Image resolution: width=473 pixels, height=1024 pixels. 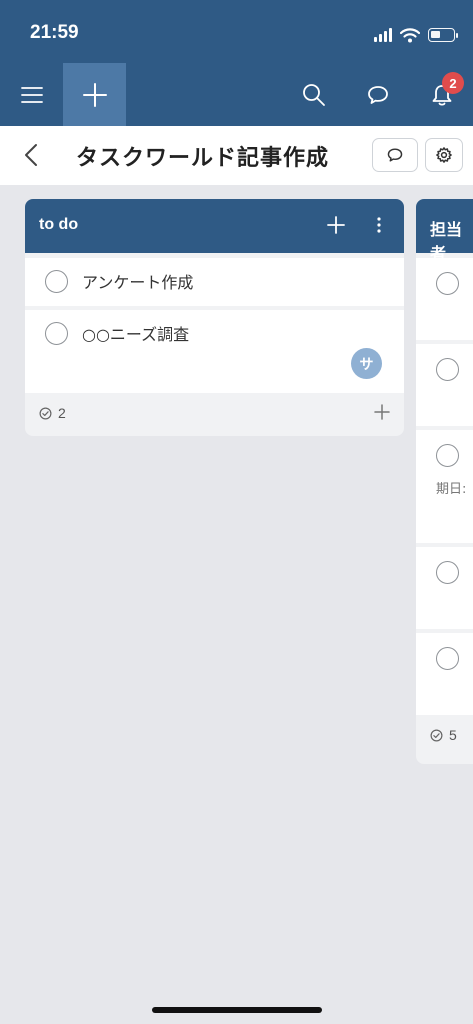 I want to click on notification-badge: 2, so click(x=453, y=83).